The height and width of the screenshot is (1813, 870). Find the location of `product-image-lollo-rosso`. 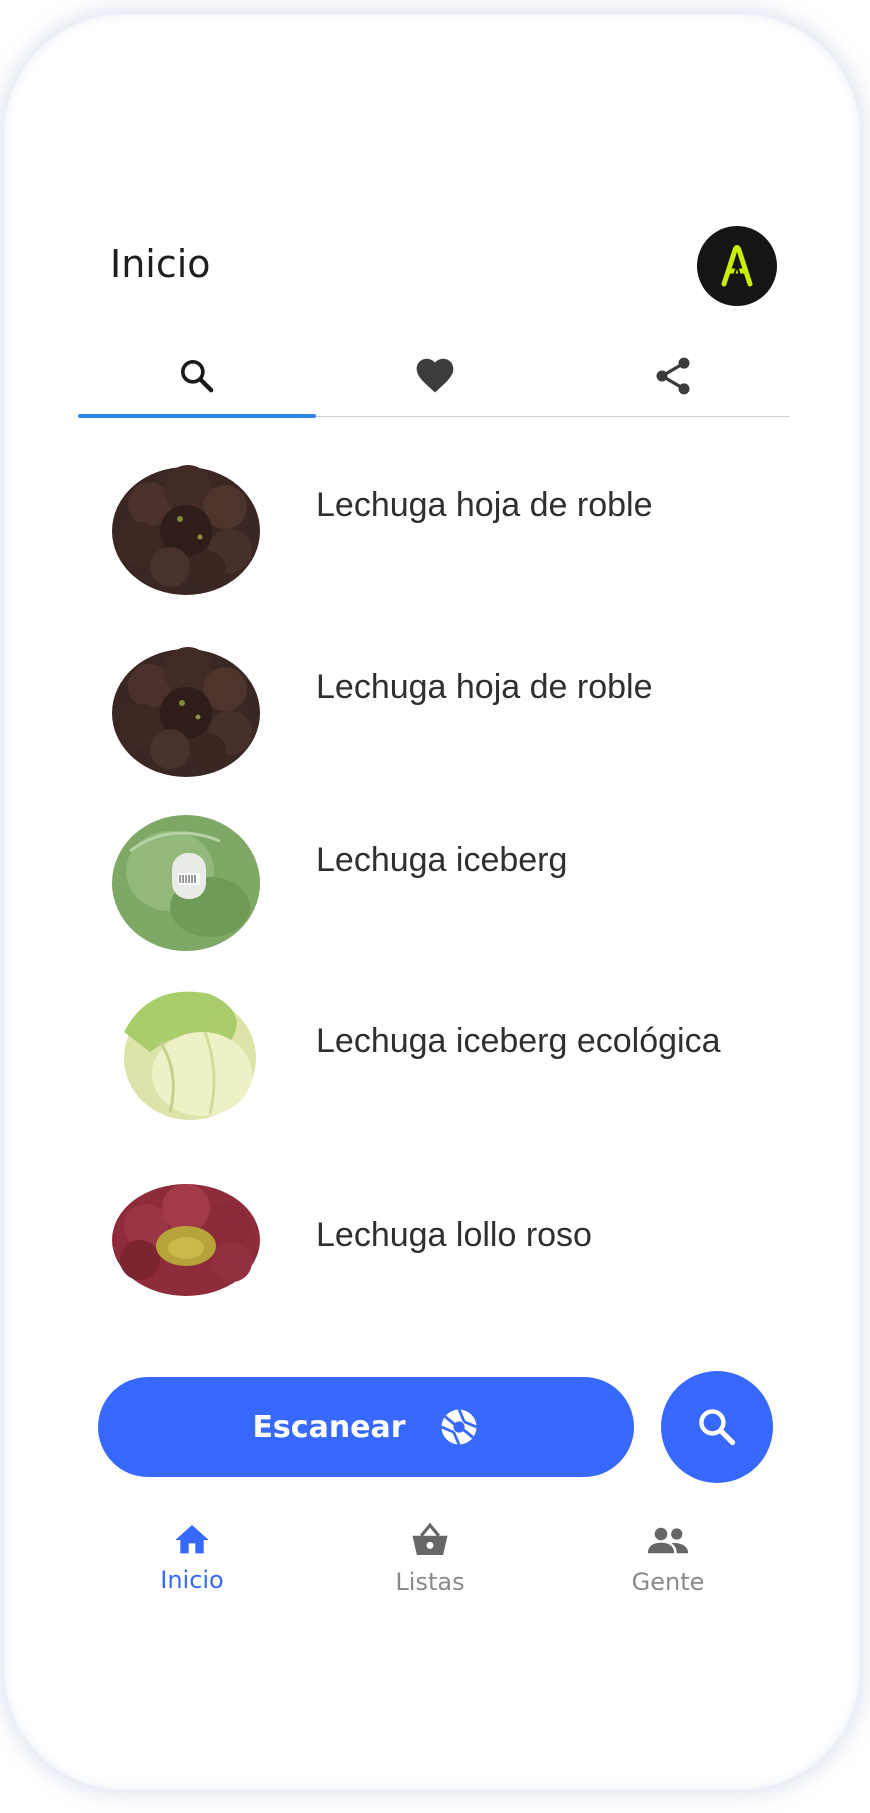

product-image-lollo-rosso is located at coordinates (186, 1240).